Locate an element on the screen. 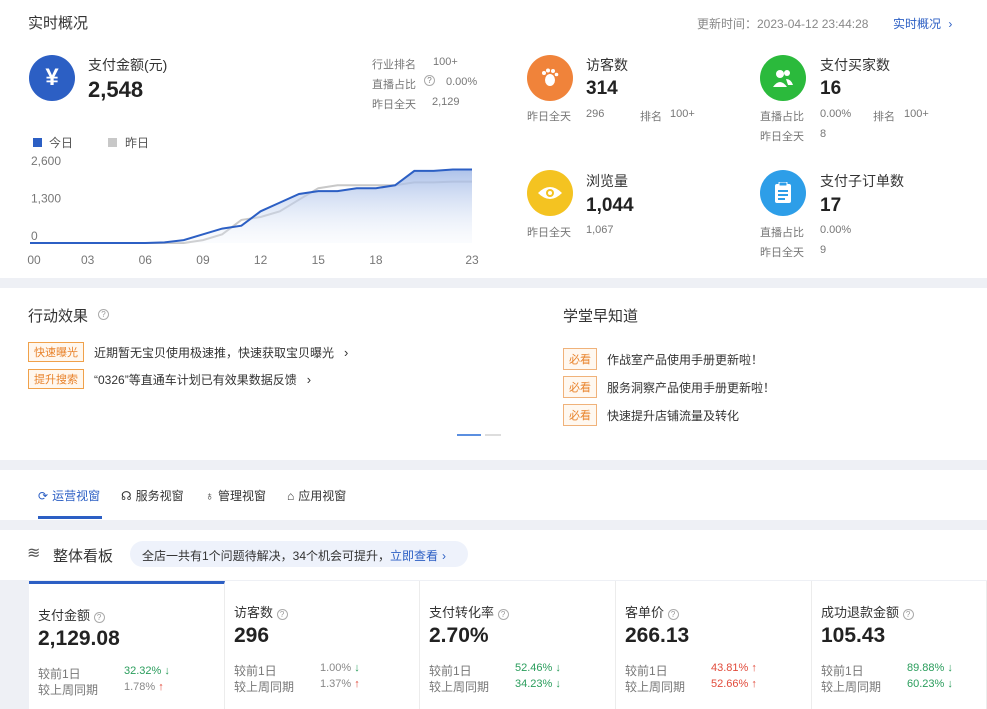 This screenshot has height=709, width=987. learn-text: 服务洞察产品使用手册更新啦！ is located at coordinates (691, 387).